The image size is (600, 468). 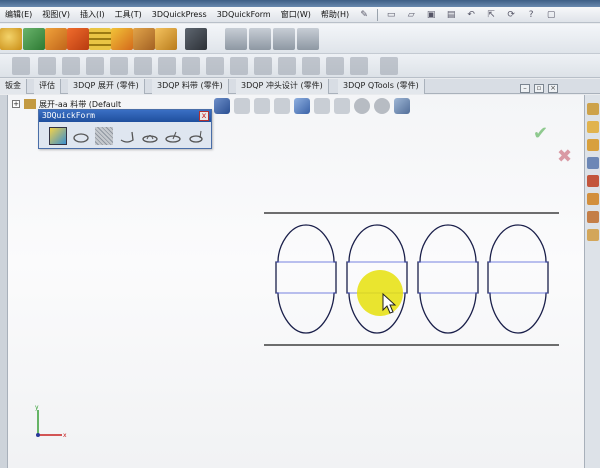 I want to click on miter-flange-icon, so click(x=71, y=66).